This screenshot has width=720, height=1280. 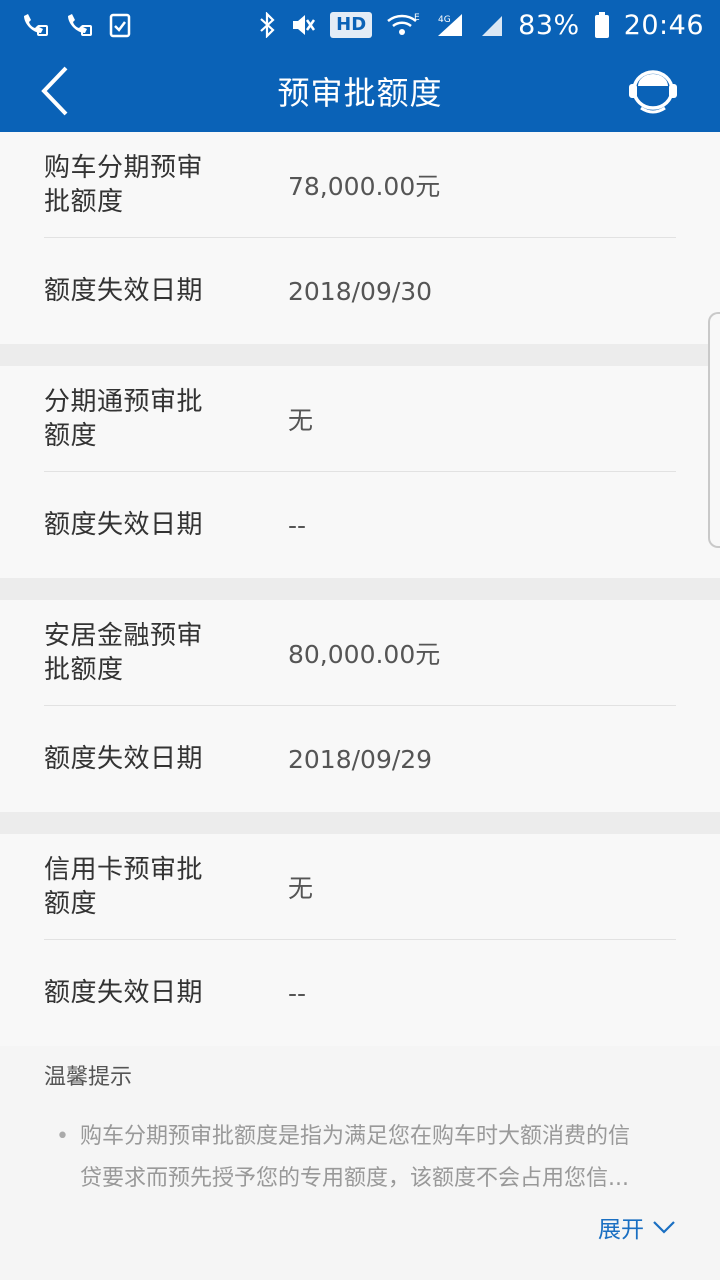 I want to click on page-title: 预审批额度, so click(x=360, y=93).